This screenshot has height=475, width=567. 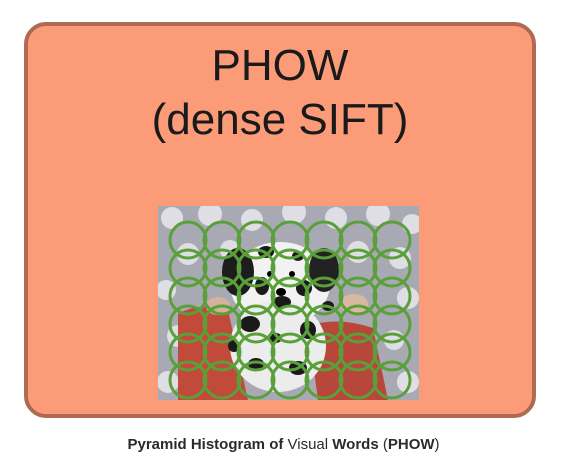 I want to click on caption-of: of, so click(x=278, y=444).